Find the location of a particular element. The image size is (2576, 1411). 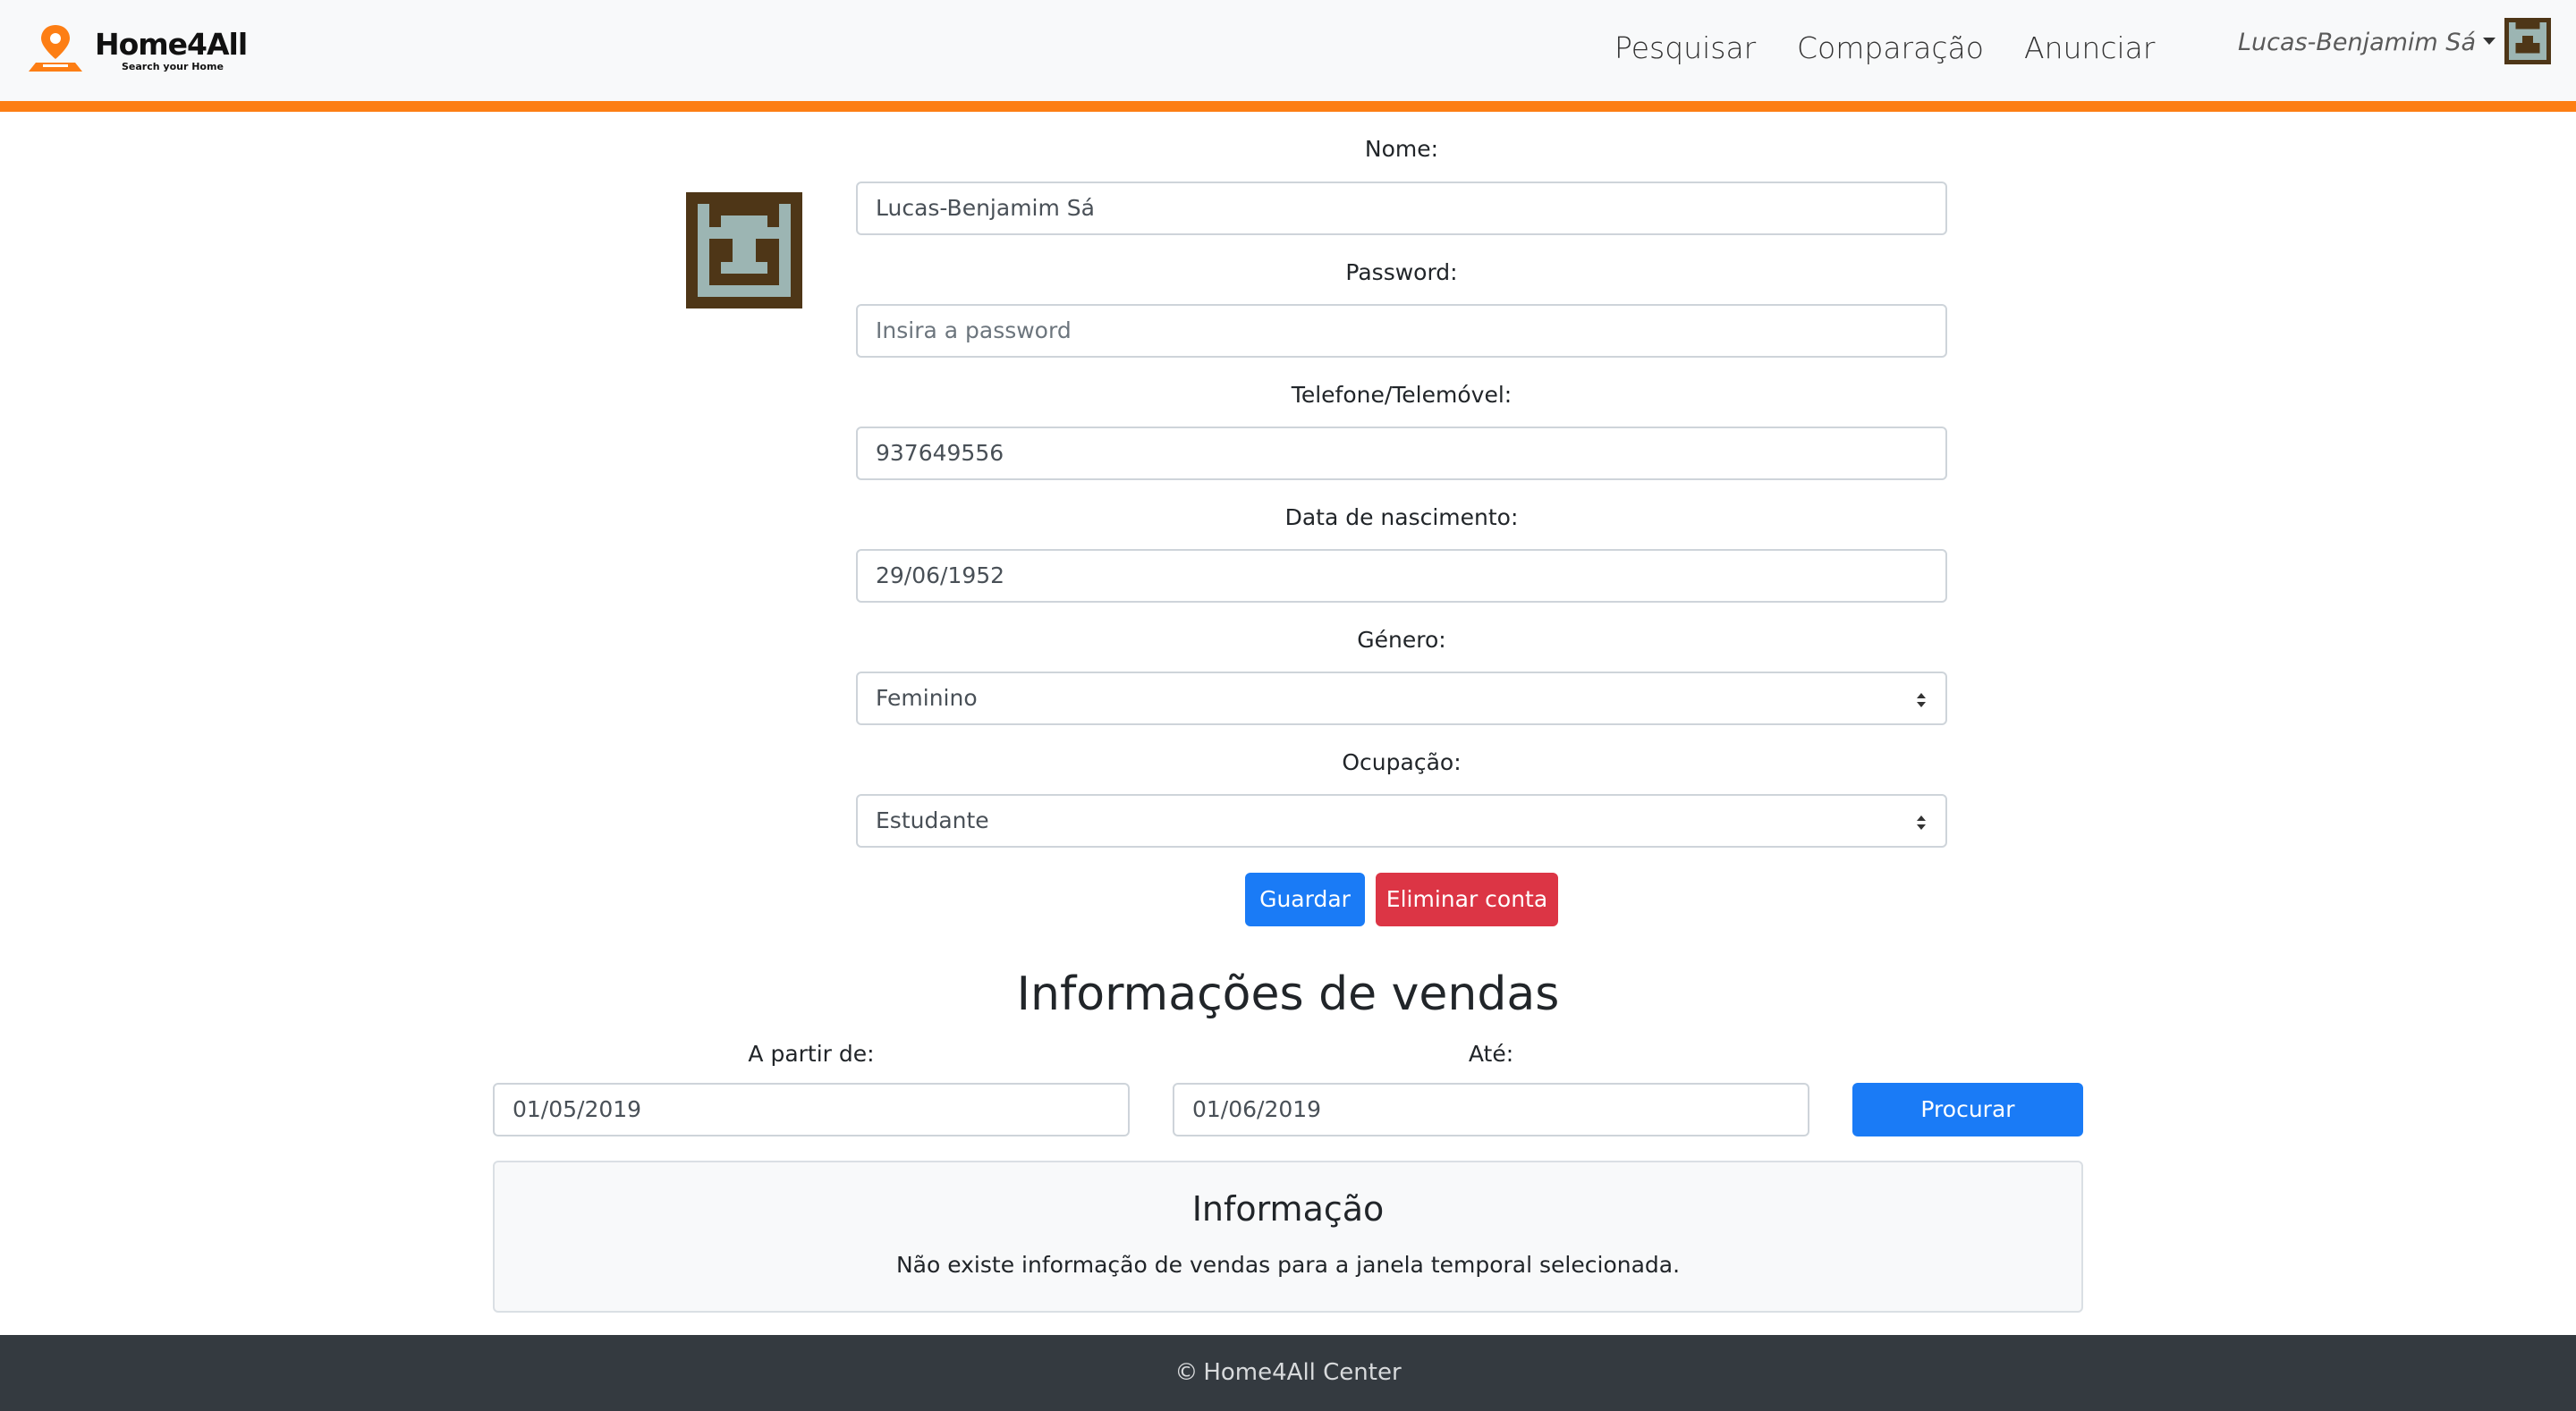

search-sales-button: Procurar is located at coordinates (1967, 1110).